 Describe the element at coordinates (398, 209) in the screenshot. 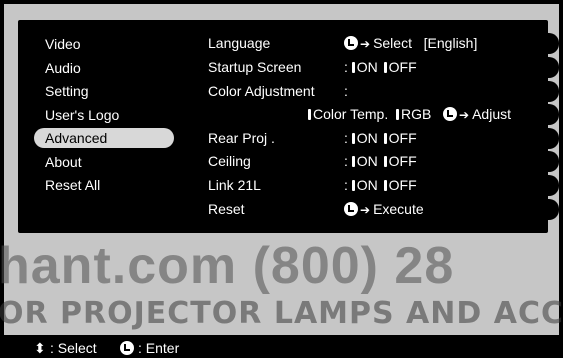

I see `execute-label: Execute` at that location.